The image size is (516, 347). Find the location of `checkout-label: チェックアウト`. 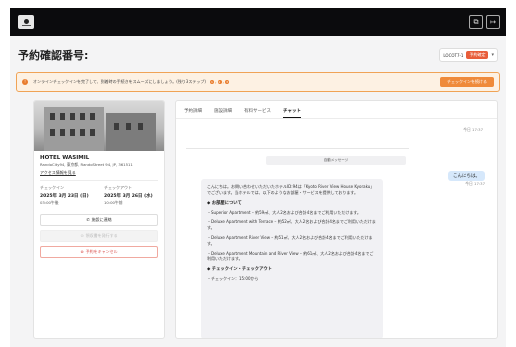

checkout-label: チェックアウト is located at coordinates (118, 187).